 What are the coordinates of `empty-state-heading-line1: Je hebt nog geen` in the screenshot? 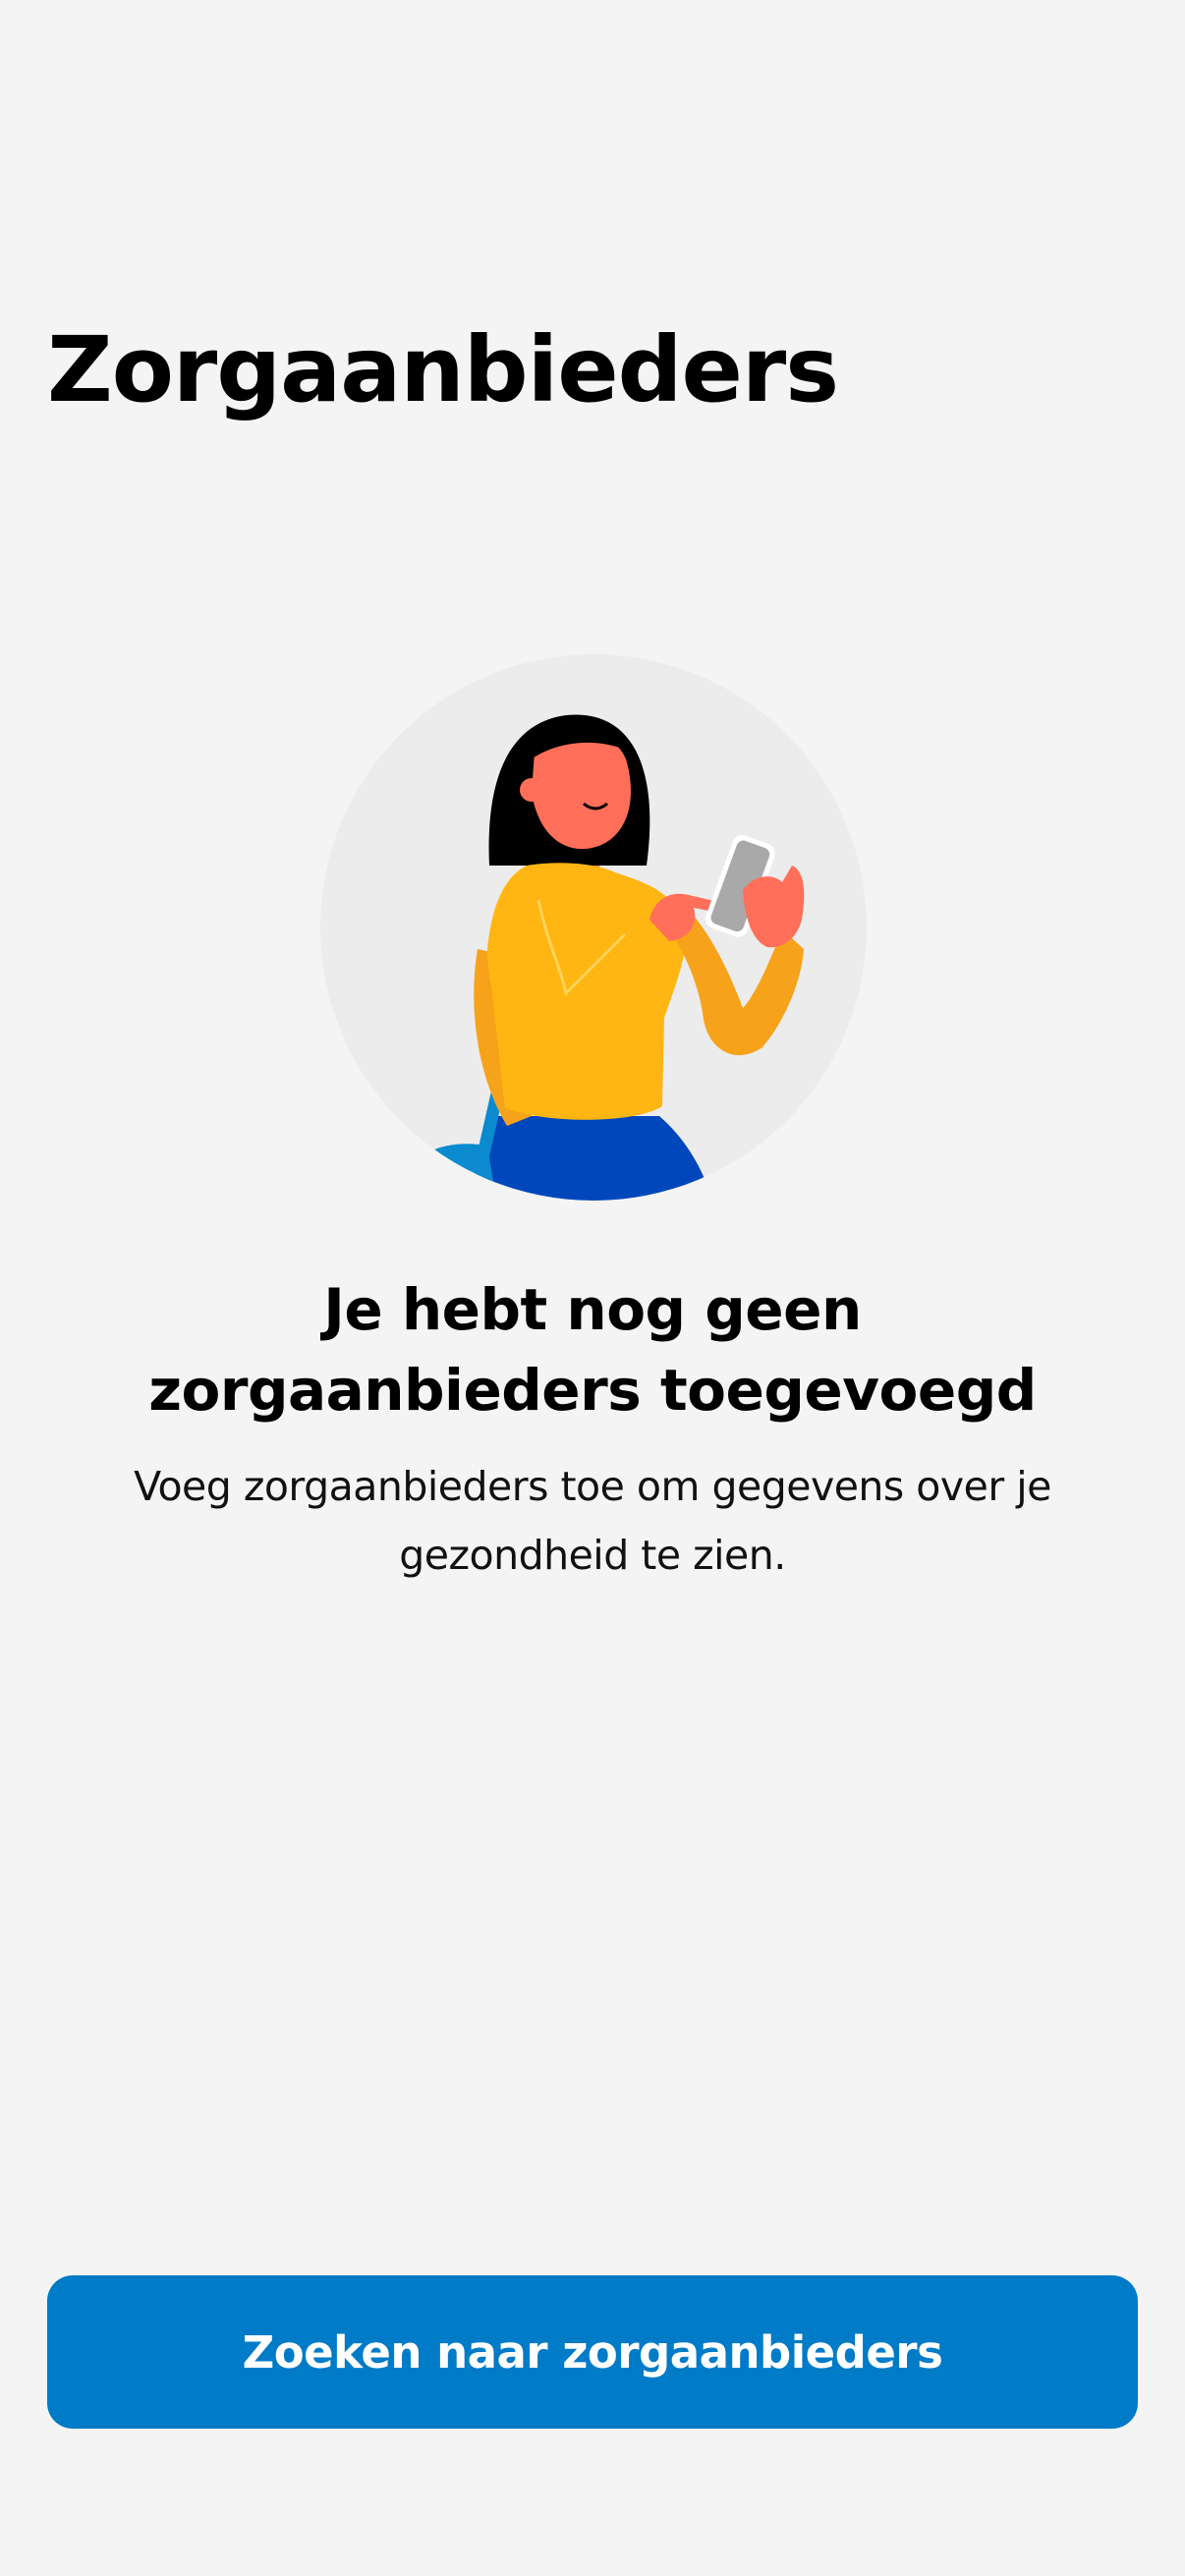 It's located at (592, 1309).